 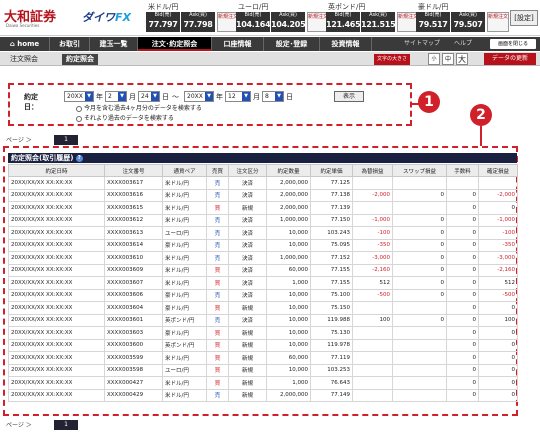 What do you see at coordinates (481, 115) in the screenshot?
I see `annotation-badge-2: 2` at bounding box center [481, 115].